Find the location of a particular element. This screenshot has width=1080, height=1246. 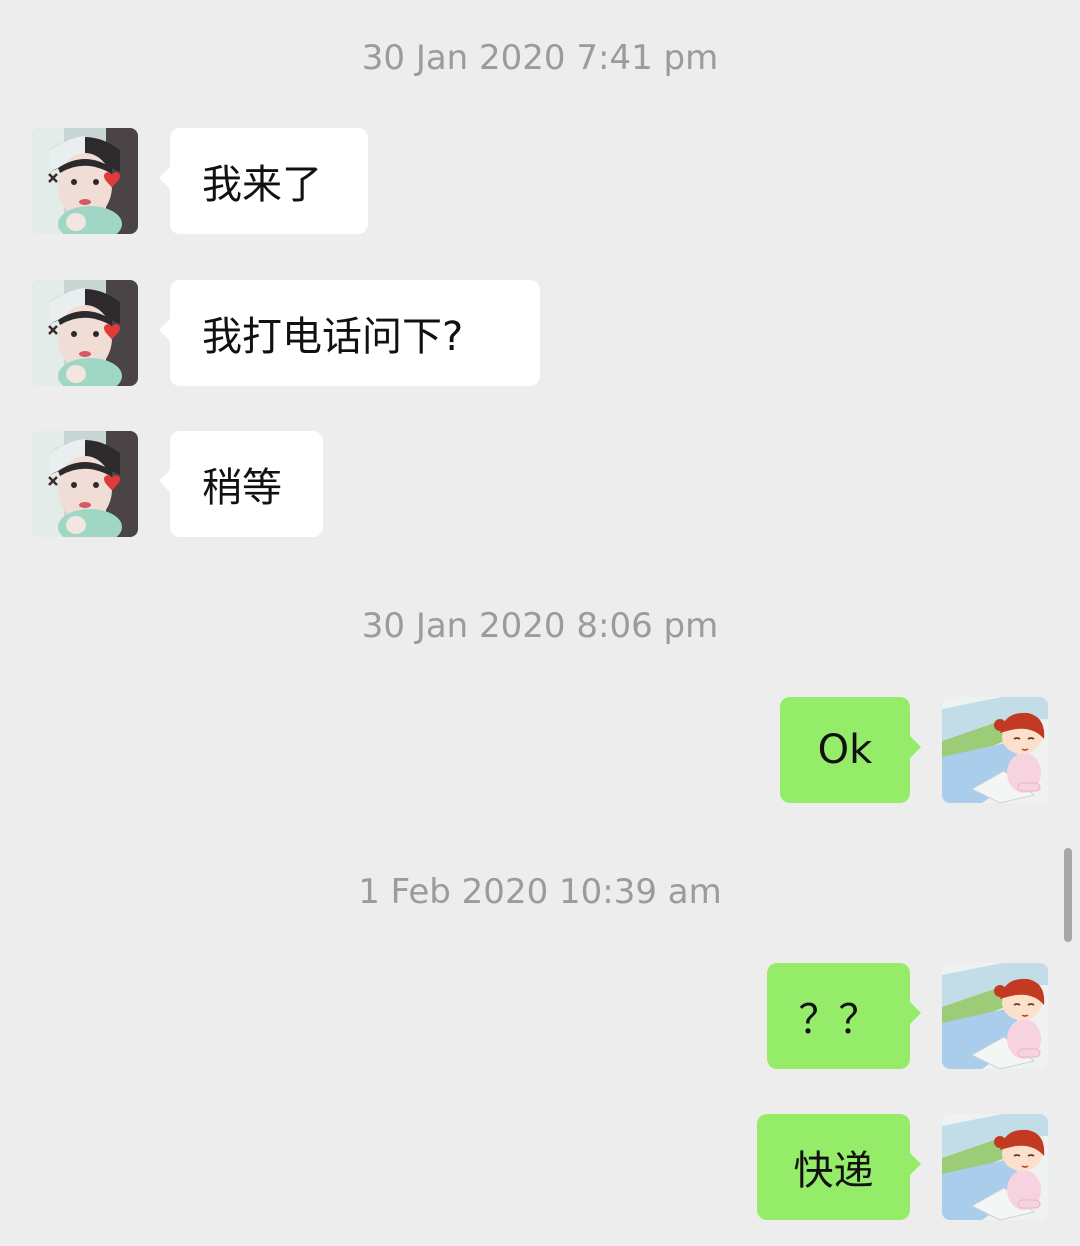

message-timestamp: 1 Feb 2020 10:39 am is located at coordinates (540, 892).